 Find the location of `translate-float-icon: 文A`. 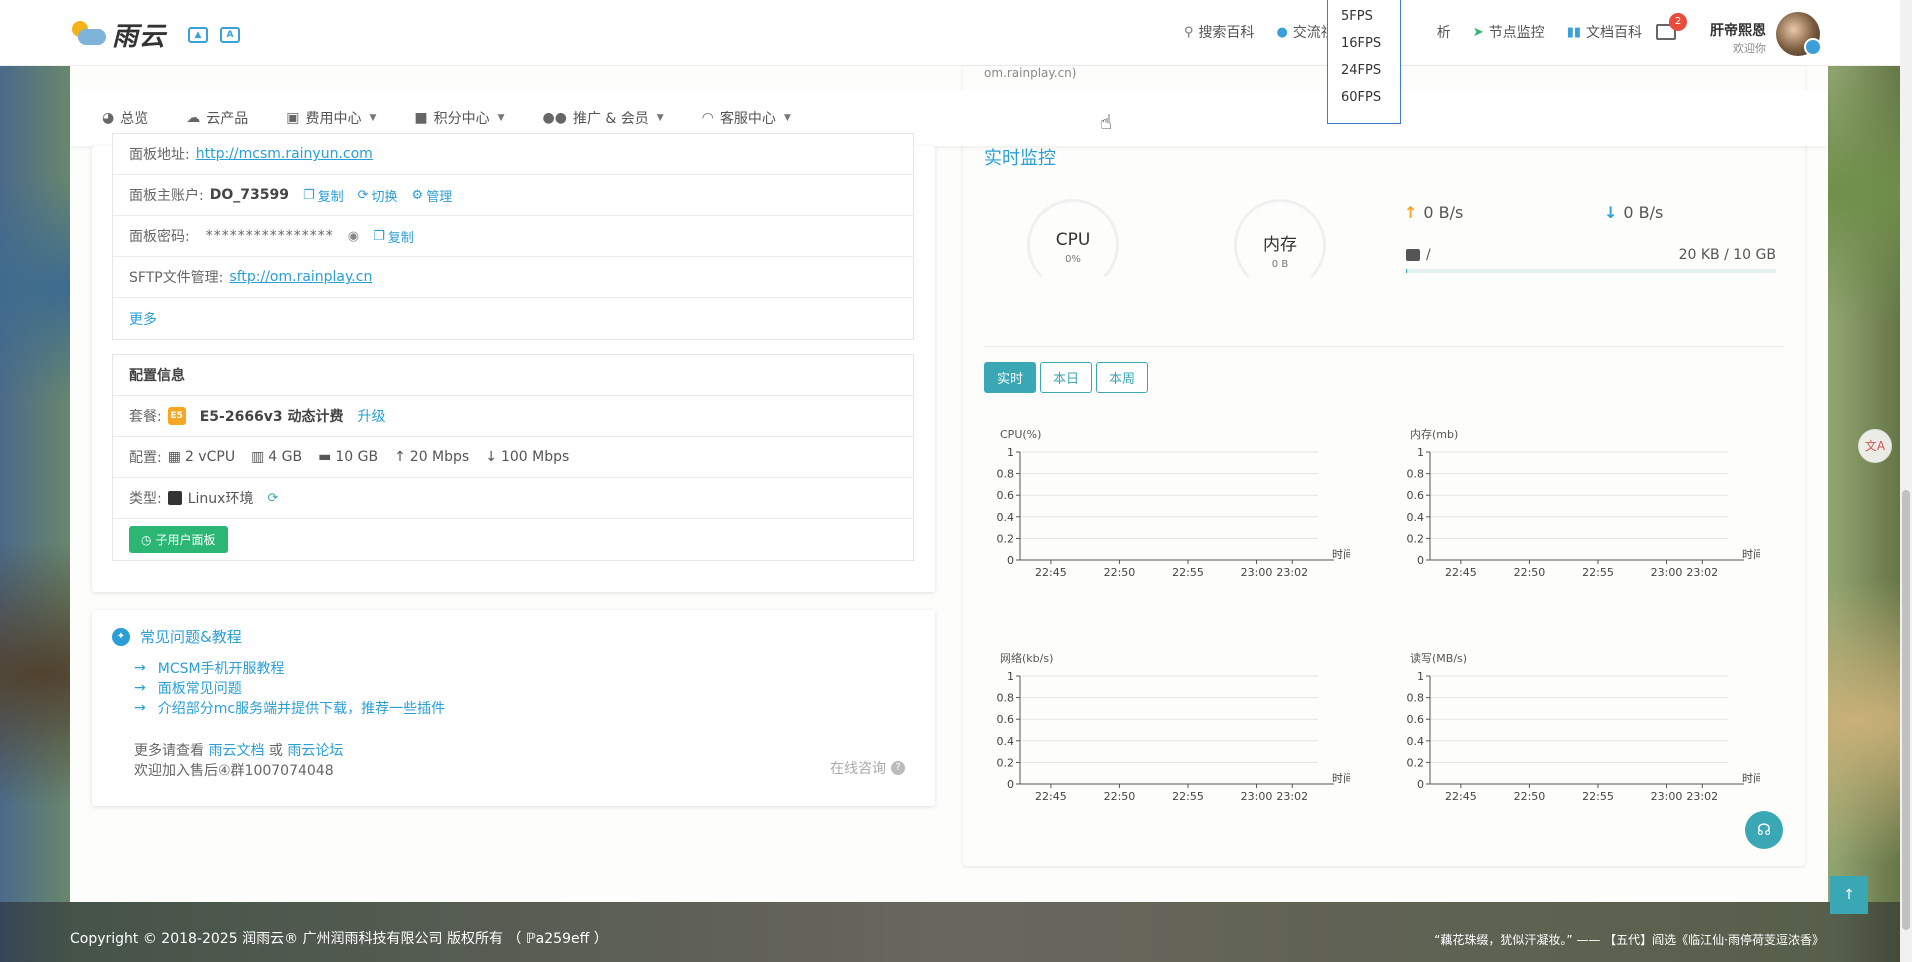

translate-float-icon: 文A is located at coordinates (1875, 446).